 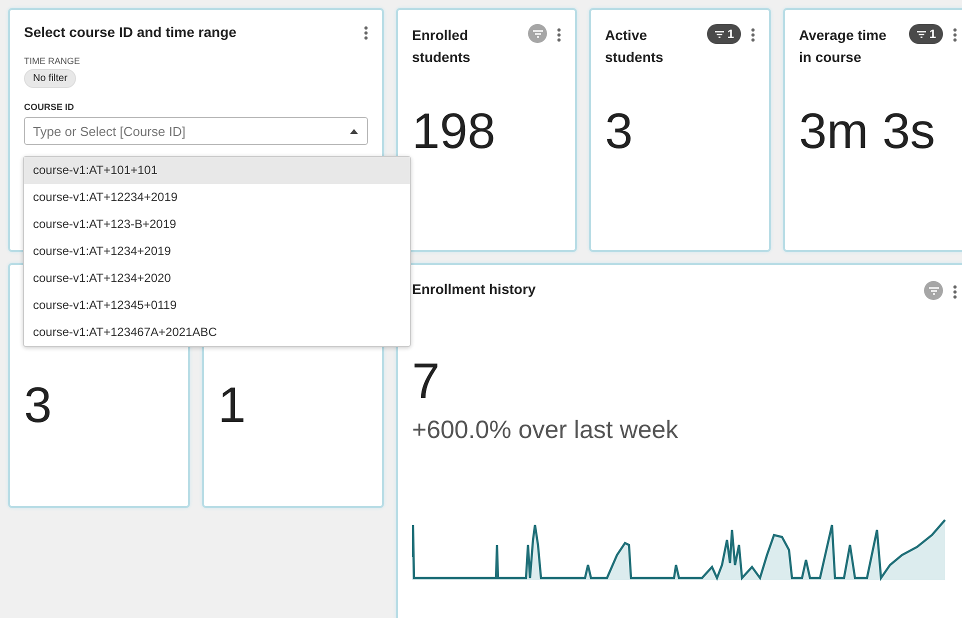 What do you see at coordinates (217, 197) in the screenshot?
I see `dropdown-option: course-v1:AT+12234+2019` at bounding box center [217, 197].